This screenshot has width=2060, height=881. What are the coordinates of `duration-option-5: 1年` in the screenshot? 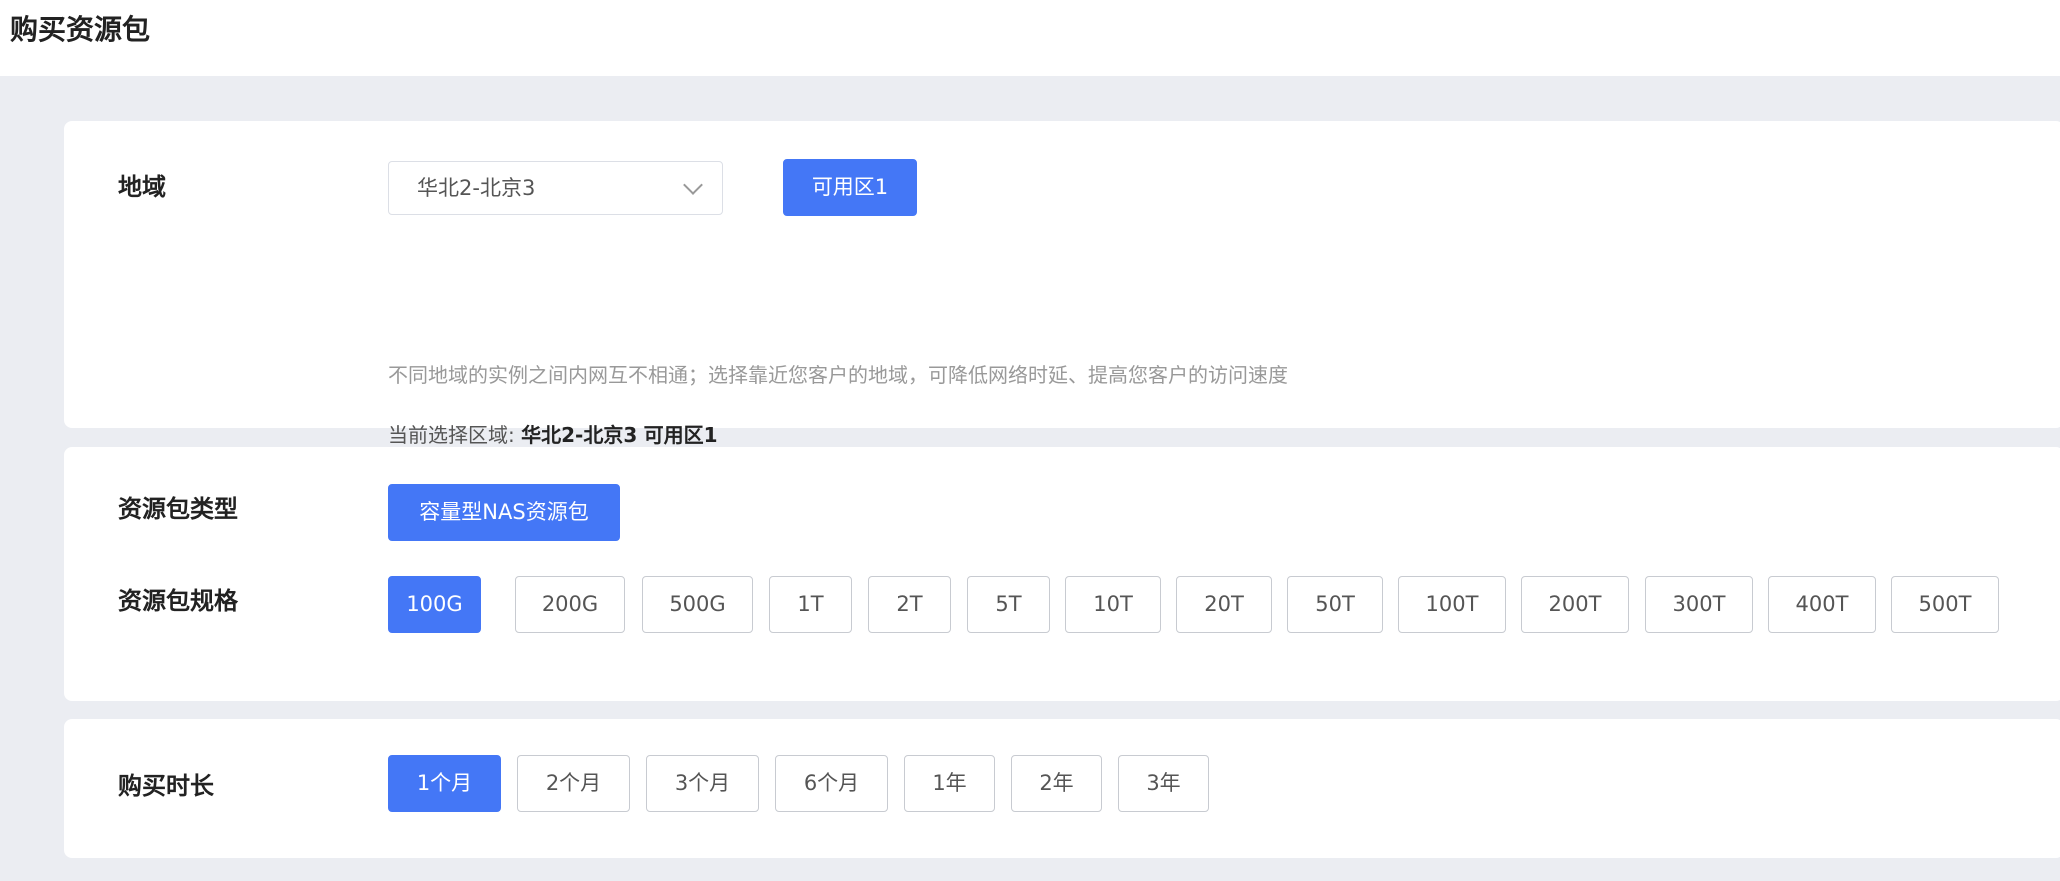 It's located at (949, 783).